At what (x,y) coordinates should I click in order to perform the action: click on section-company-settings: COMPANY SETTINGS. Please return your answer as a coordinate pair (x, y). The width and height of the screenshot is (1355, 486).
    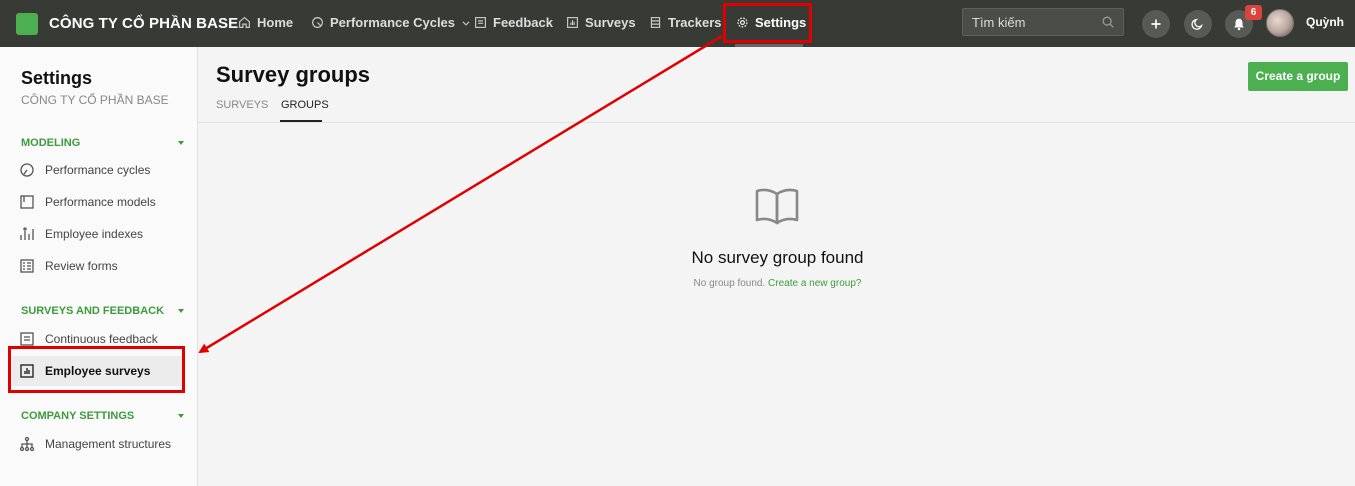
    Looking at the image, I should click on (77, 416).